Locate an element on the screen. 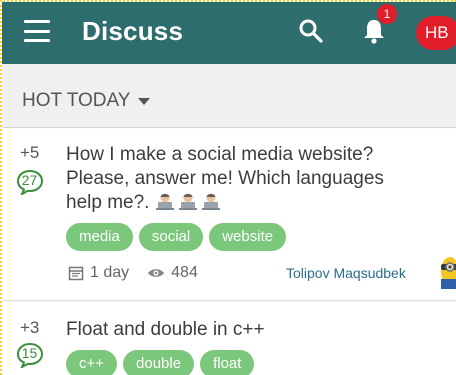  title-line: help me?. is located at coordinates (108, 202).